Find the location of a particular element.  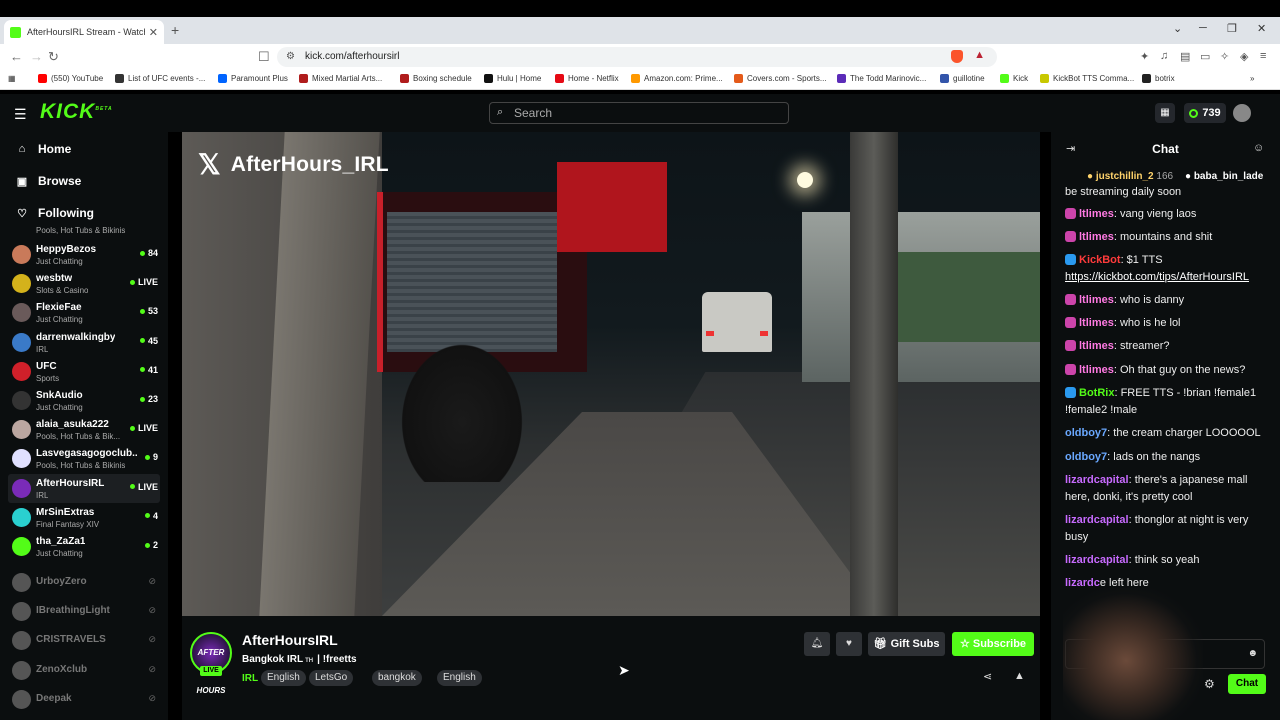

sidebar-channel-offline: Deepak ⊘ is located at coordinates (84, 699).